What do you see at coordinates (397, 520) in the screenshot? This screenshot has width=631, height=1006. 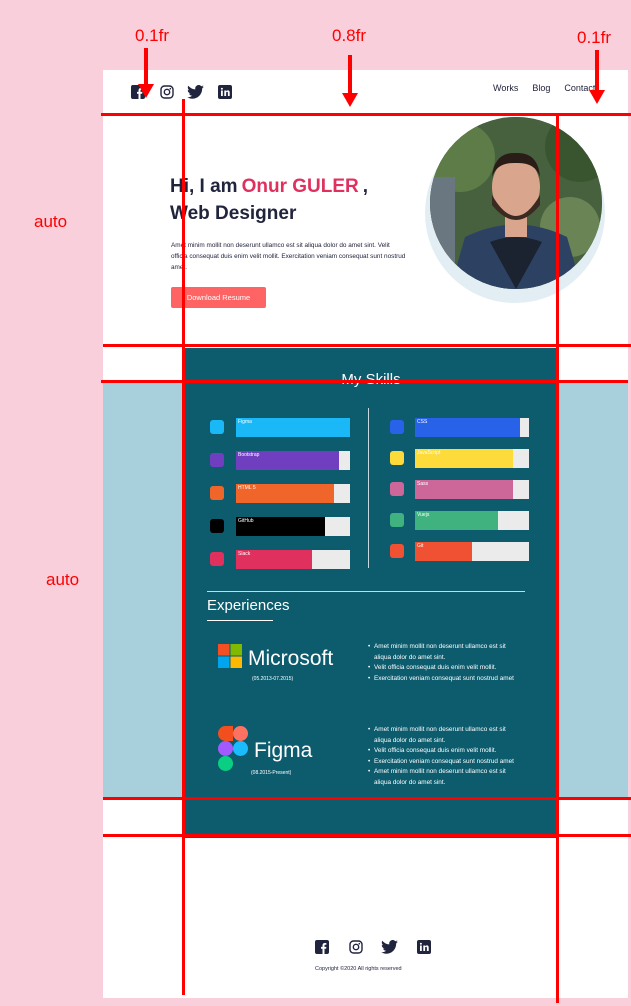 I see `vuejs-icon` at bounding box center [397, 520].